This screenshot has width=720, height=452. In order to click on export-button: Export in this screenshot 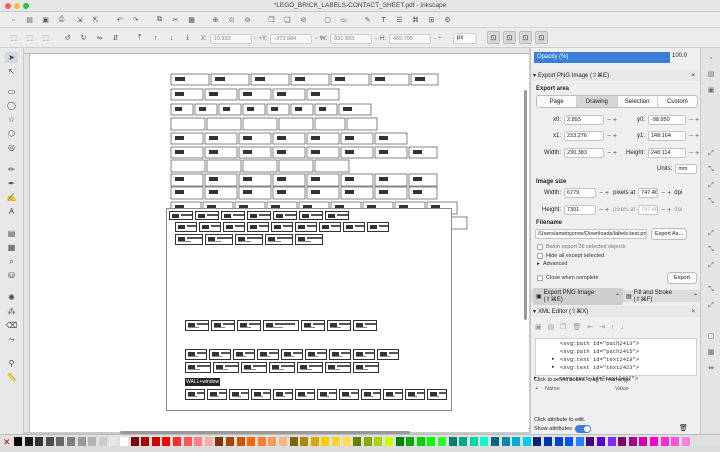, I will do `click(682, 278)`.